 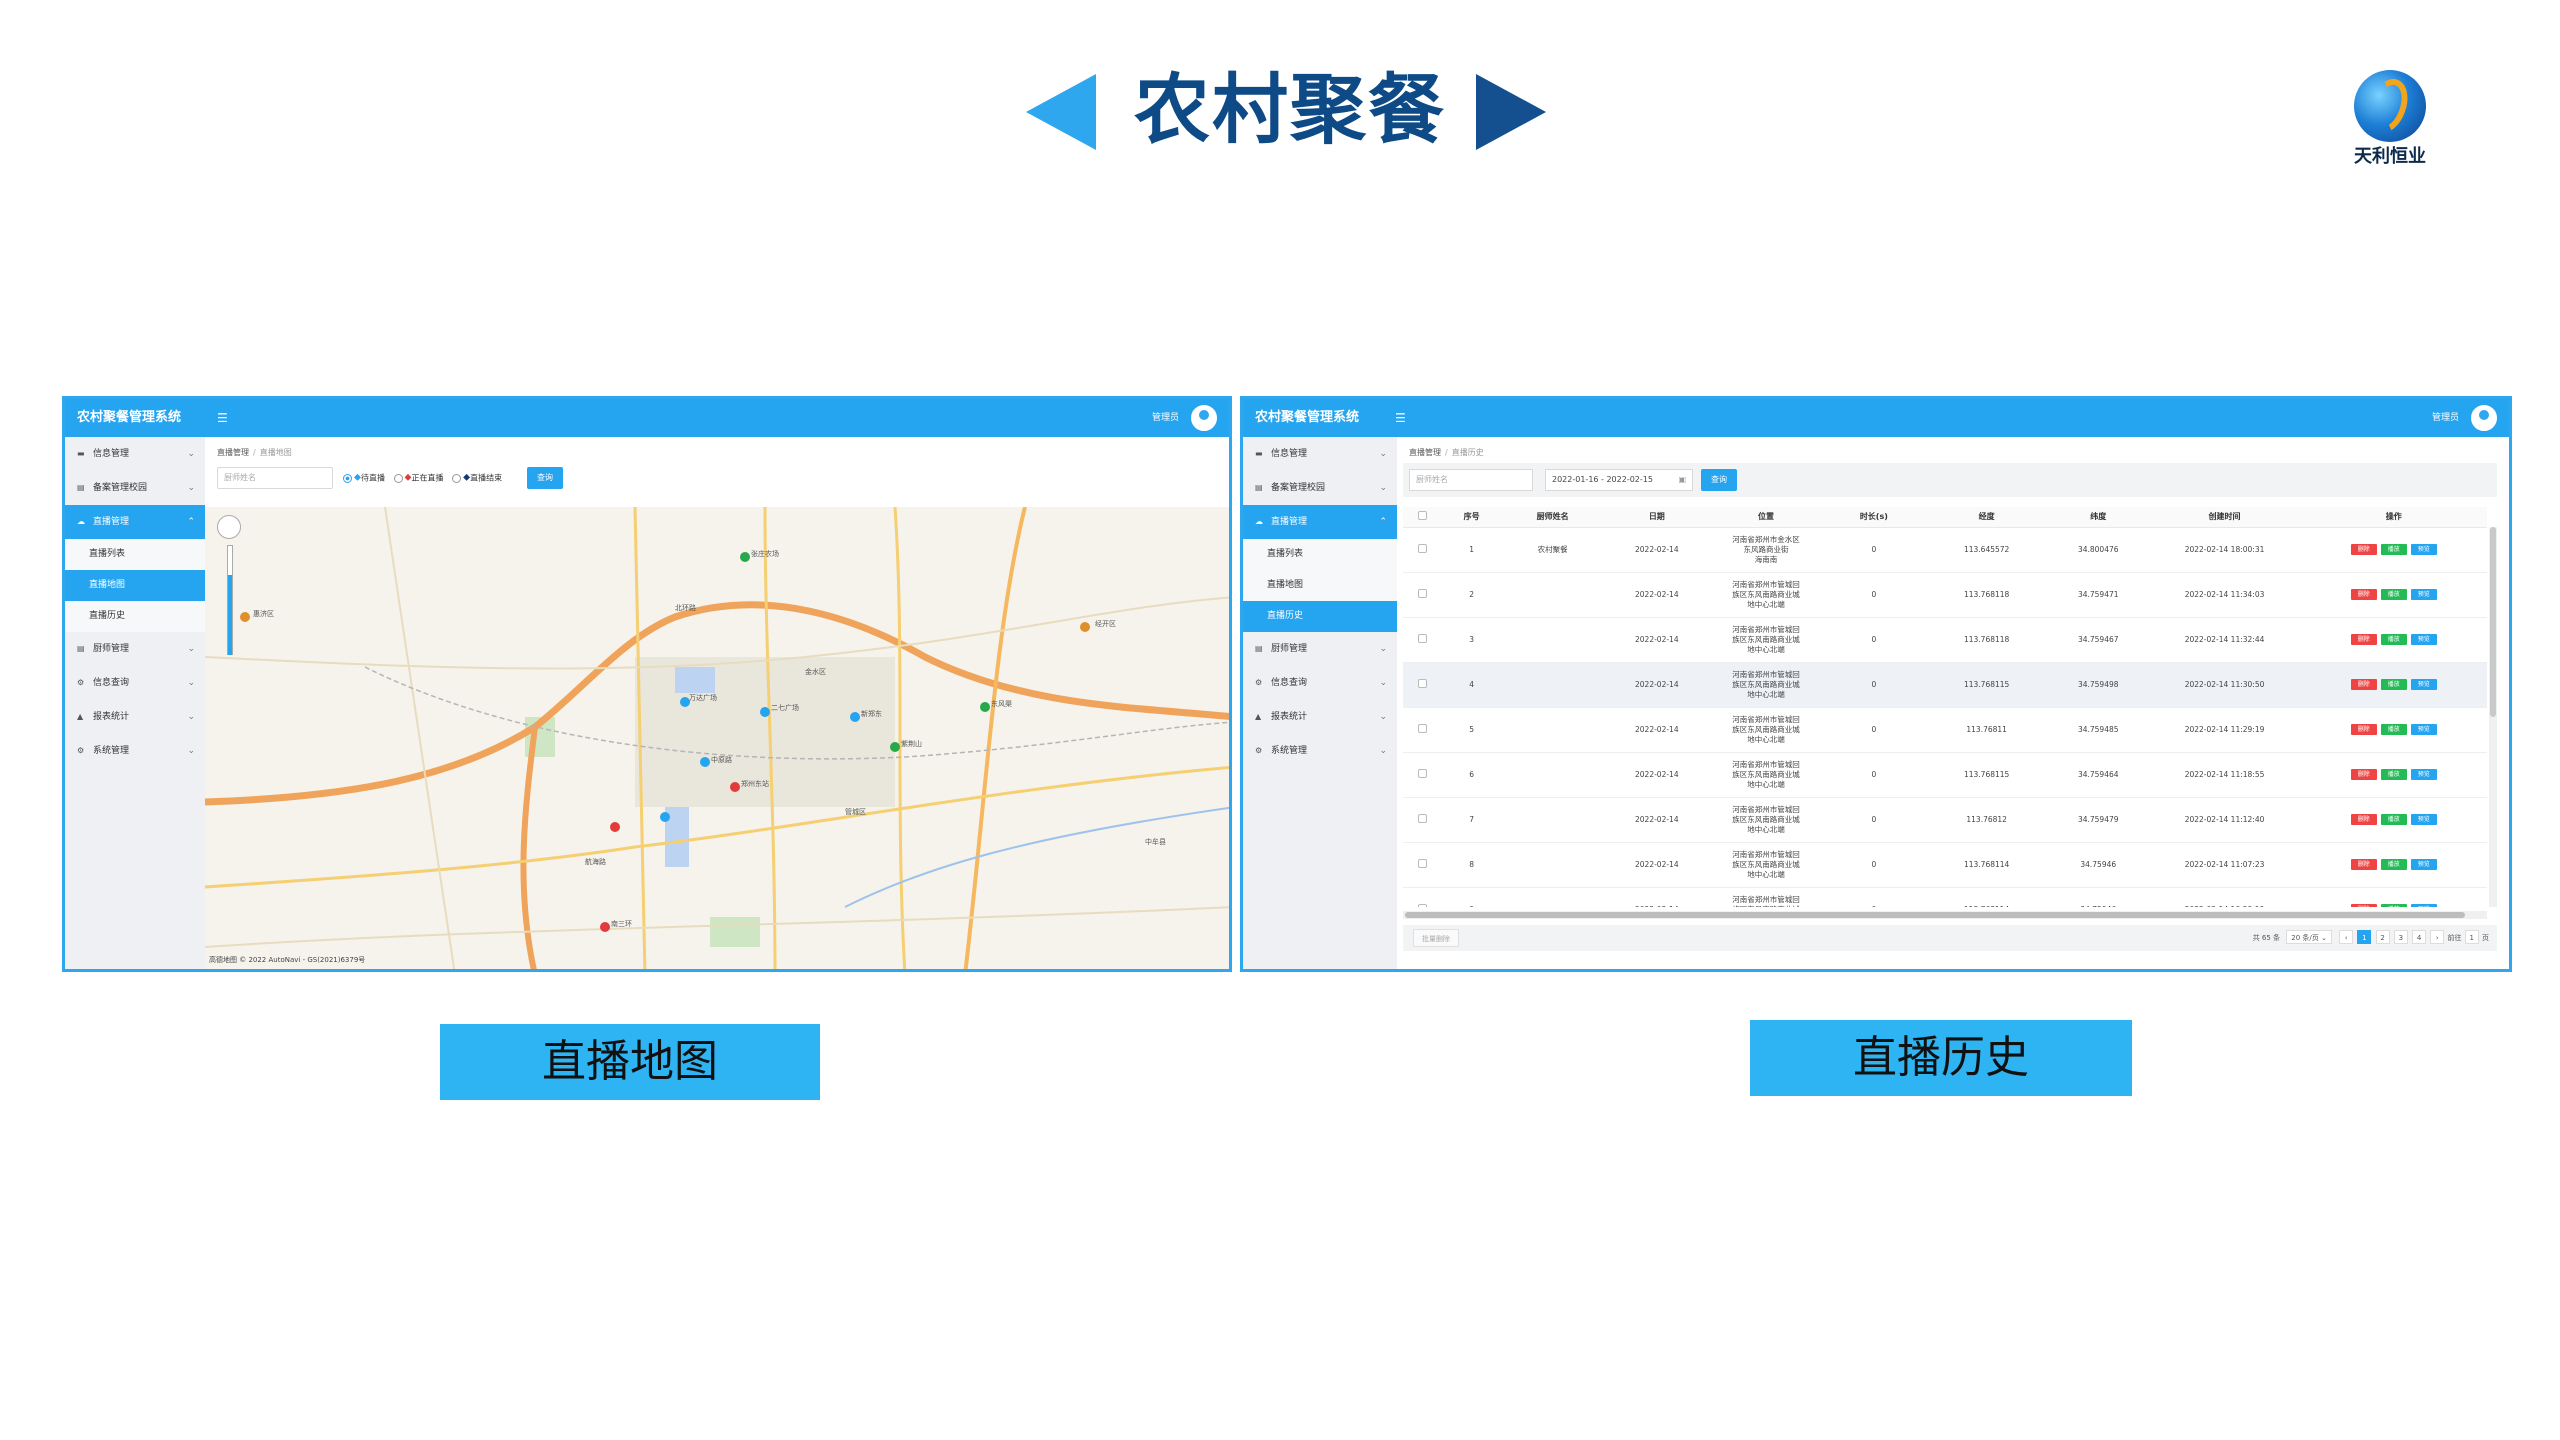 I want to click on header-select-all, so click(x=1423, y=517).